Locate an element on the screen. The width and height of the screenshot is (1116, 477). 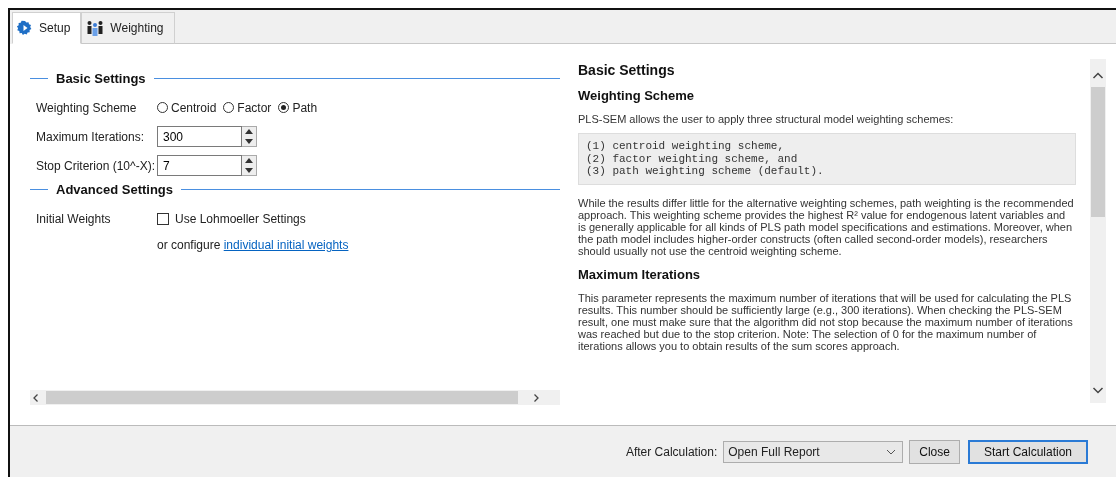
help-heading: Weighting Scheme is located at coordinates (637, 95).